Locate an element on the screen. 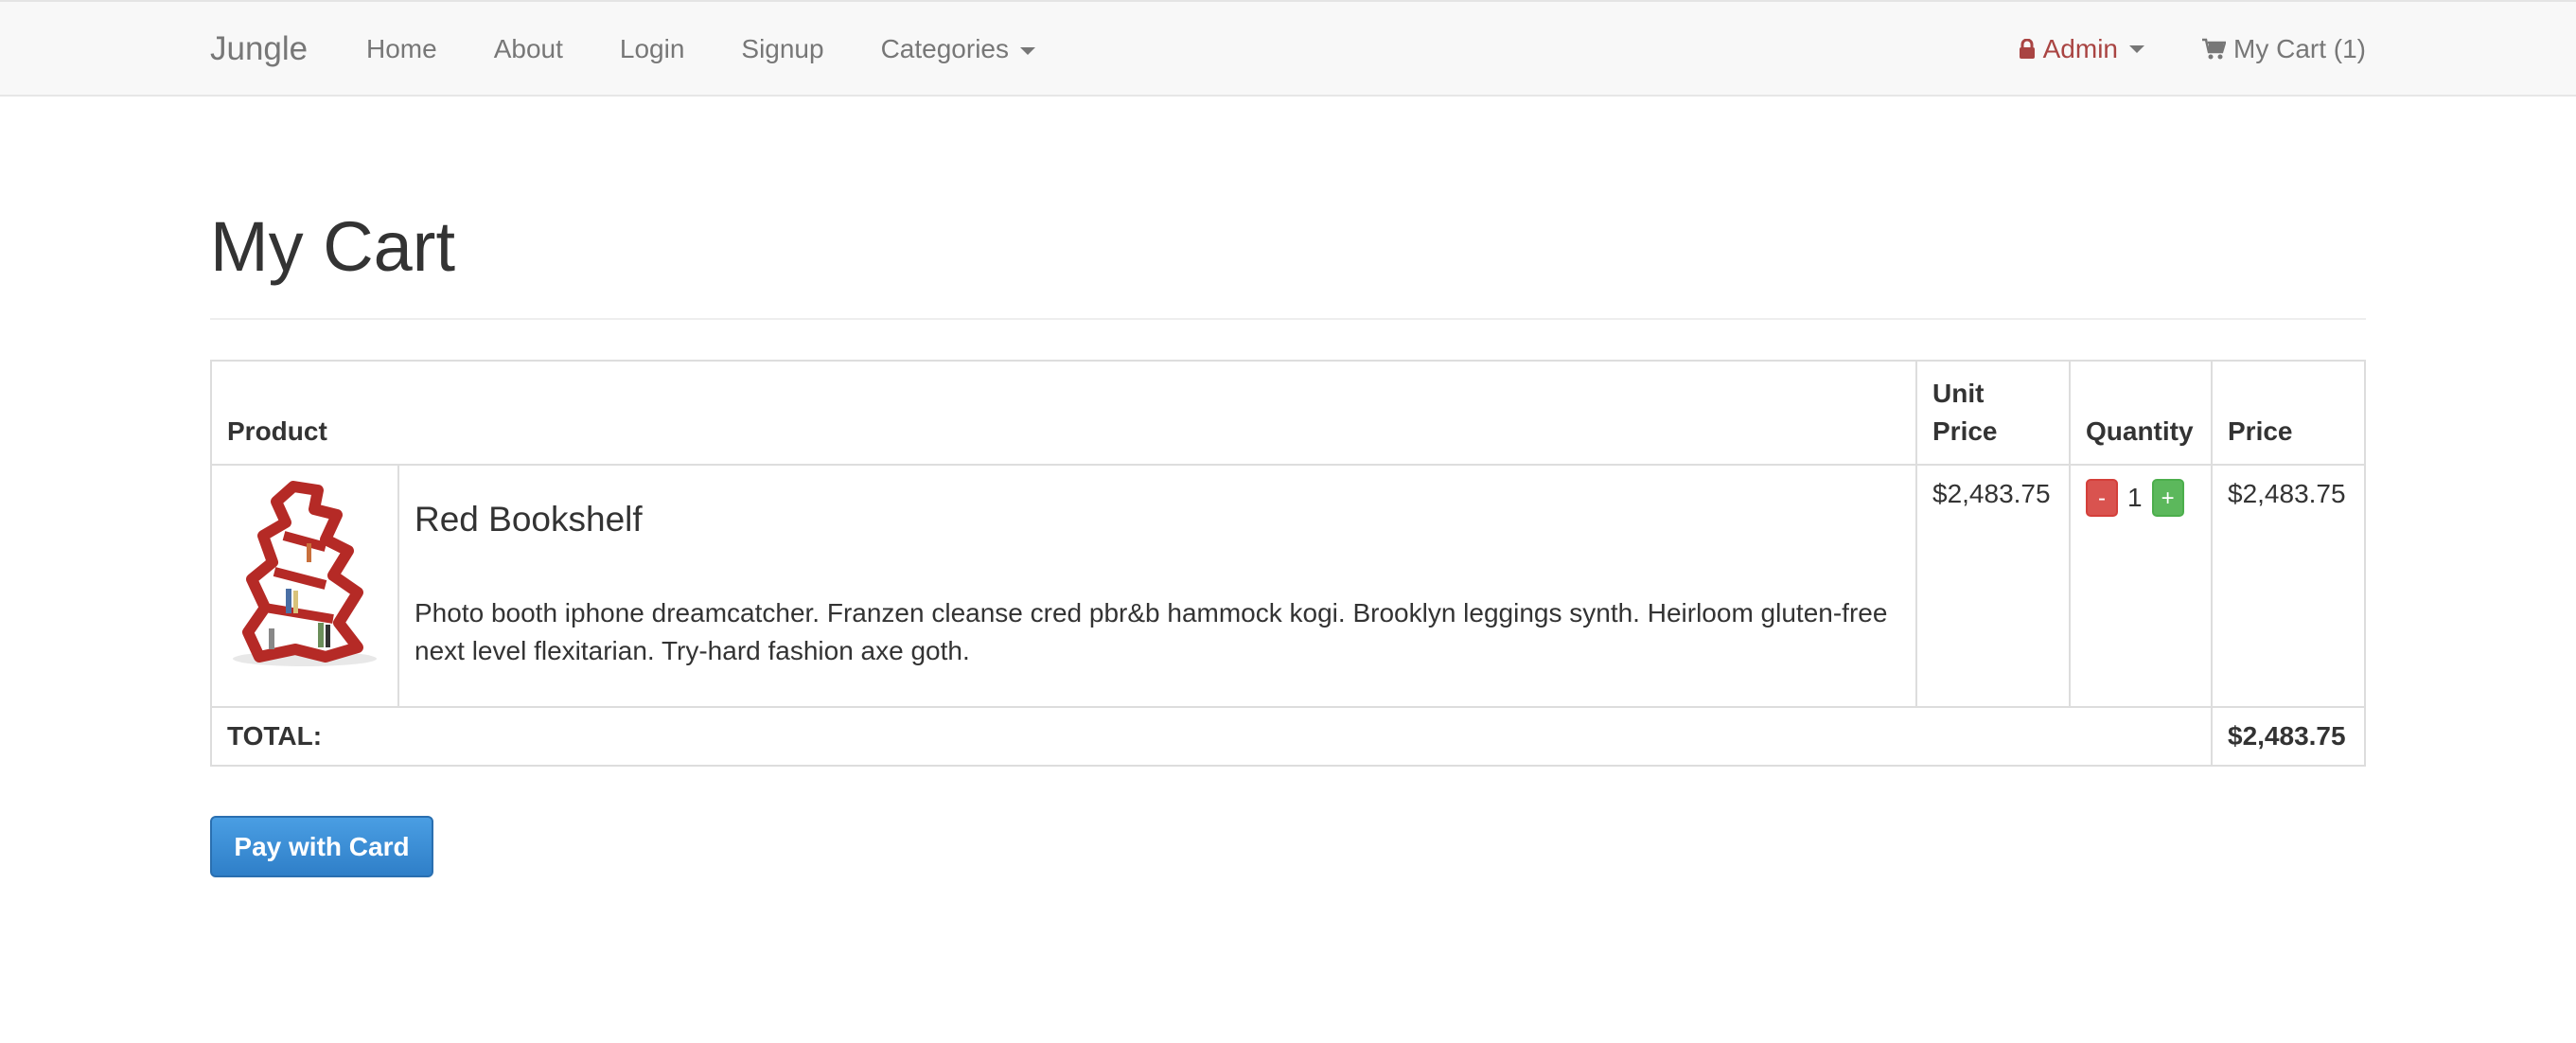 The width and height of the screenshot is (2576, 1043). increase-quantity-button: + is located at coordinates (2167, 498).